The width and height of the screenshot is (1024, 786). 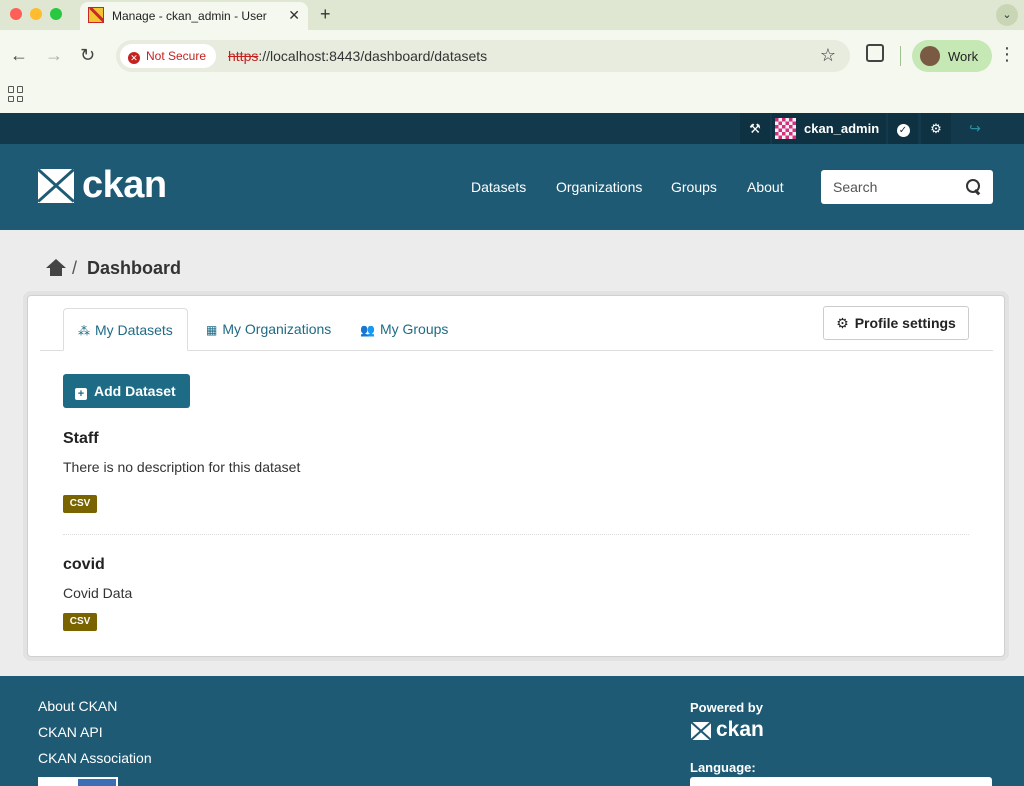 What do you see at coordinates (875, 53) in the screenshot?
I see `extensions-puzzle-icon` at bounding box center [875, 53].